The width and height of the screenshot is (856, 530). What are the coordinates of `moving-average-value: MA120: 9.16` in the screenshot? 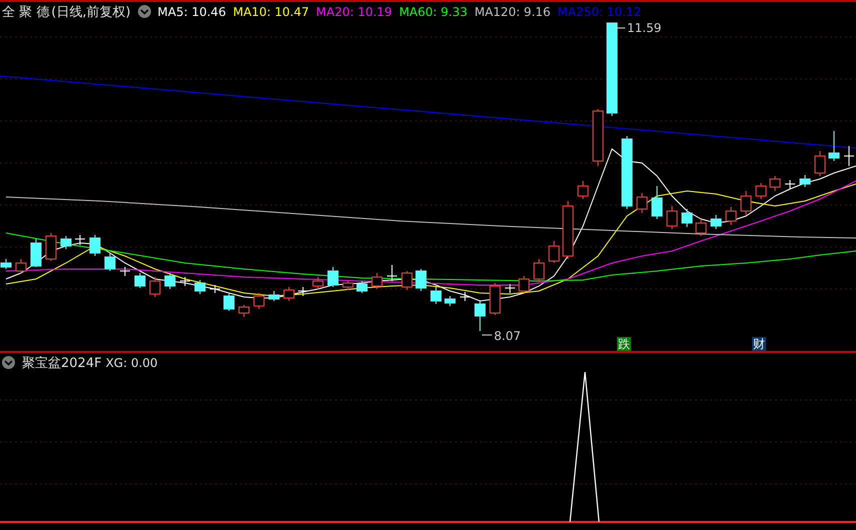 It's located at (512, 11).